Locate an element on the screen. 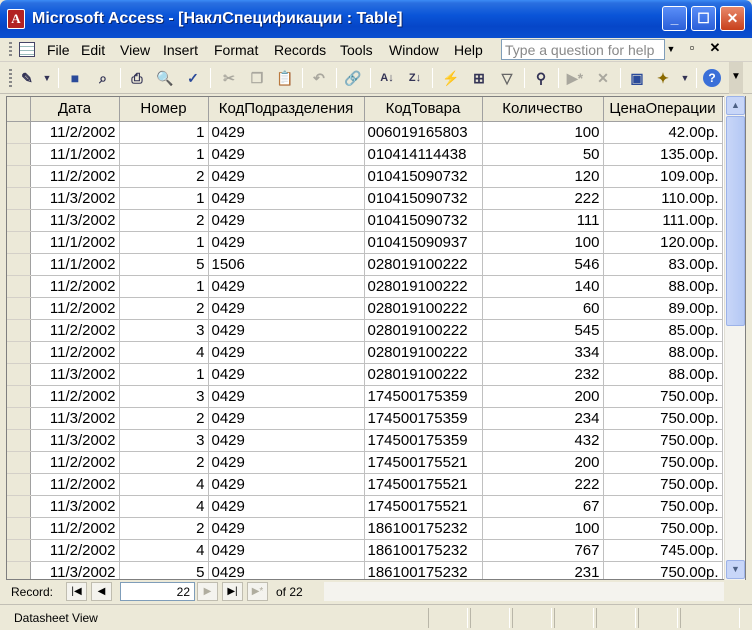 This screenshot has width=752, height=630. table-row: 11/1/2002 1 0429 010415090937 100 120.00р. is located at coordinates (365, 242).